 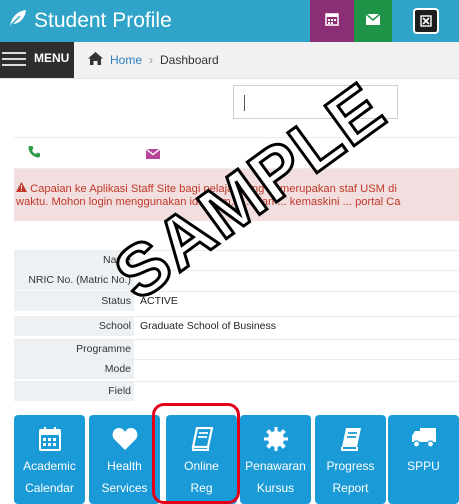 I want to click on tile-label-line1: Penawaran, so click(x=275, y=466).